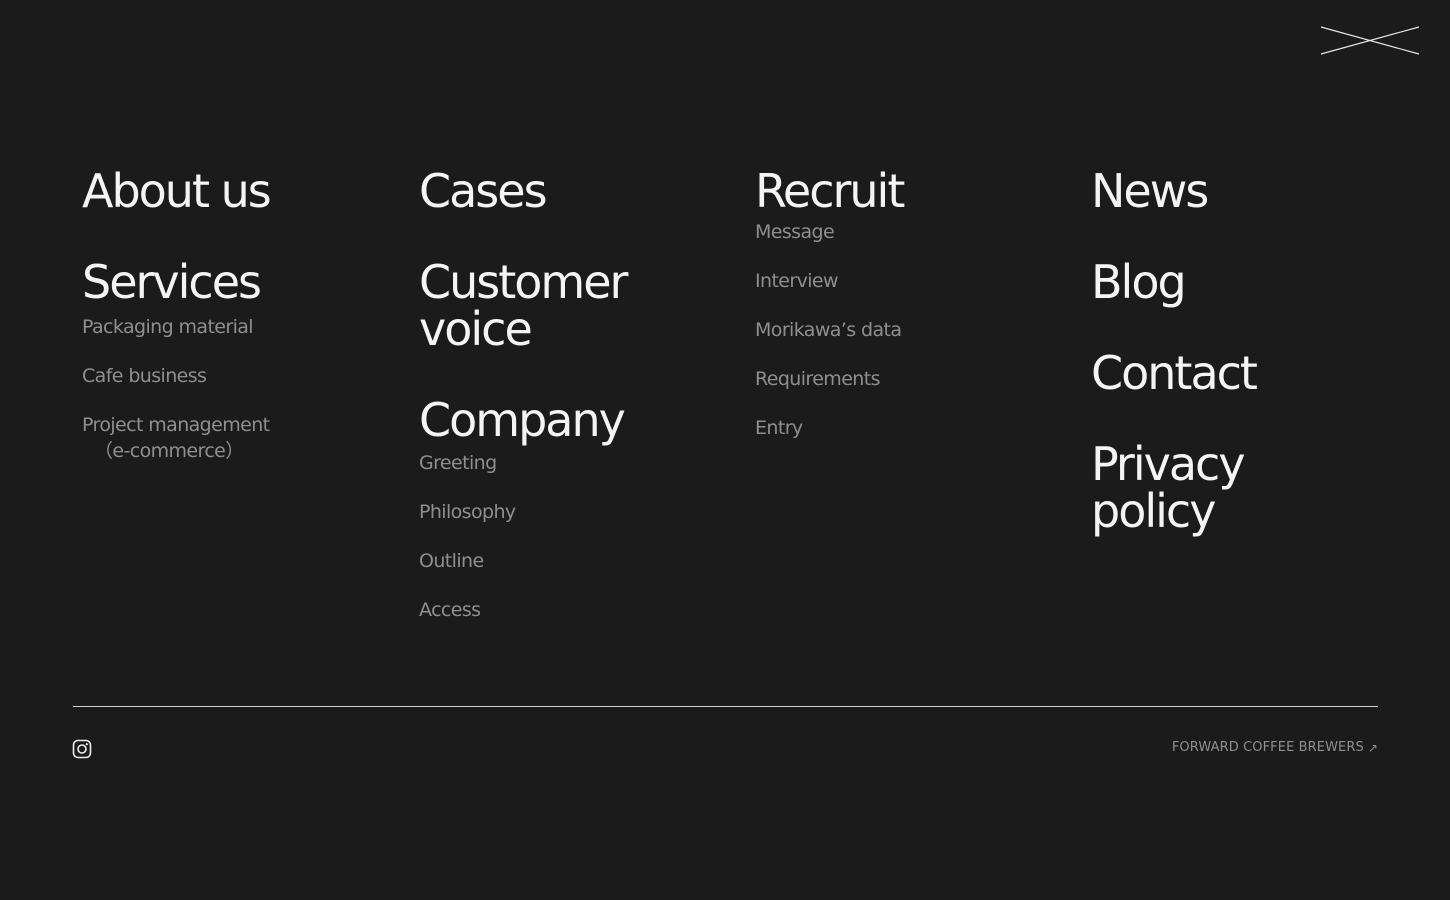  I want to click on nav-interview: Interview, so click(915, 281).